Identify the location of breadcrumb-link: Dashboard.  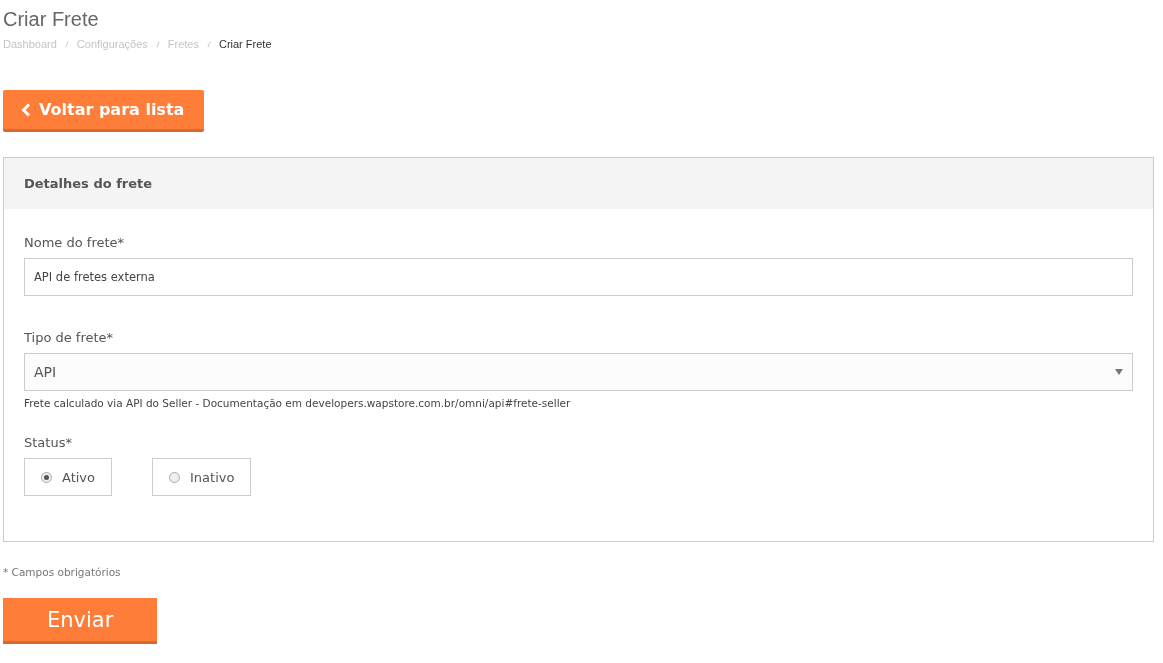
(30, 44).